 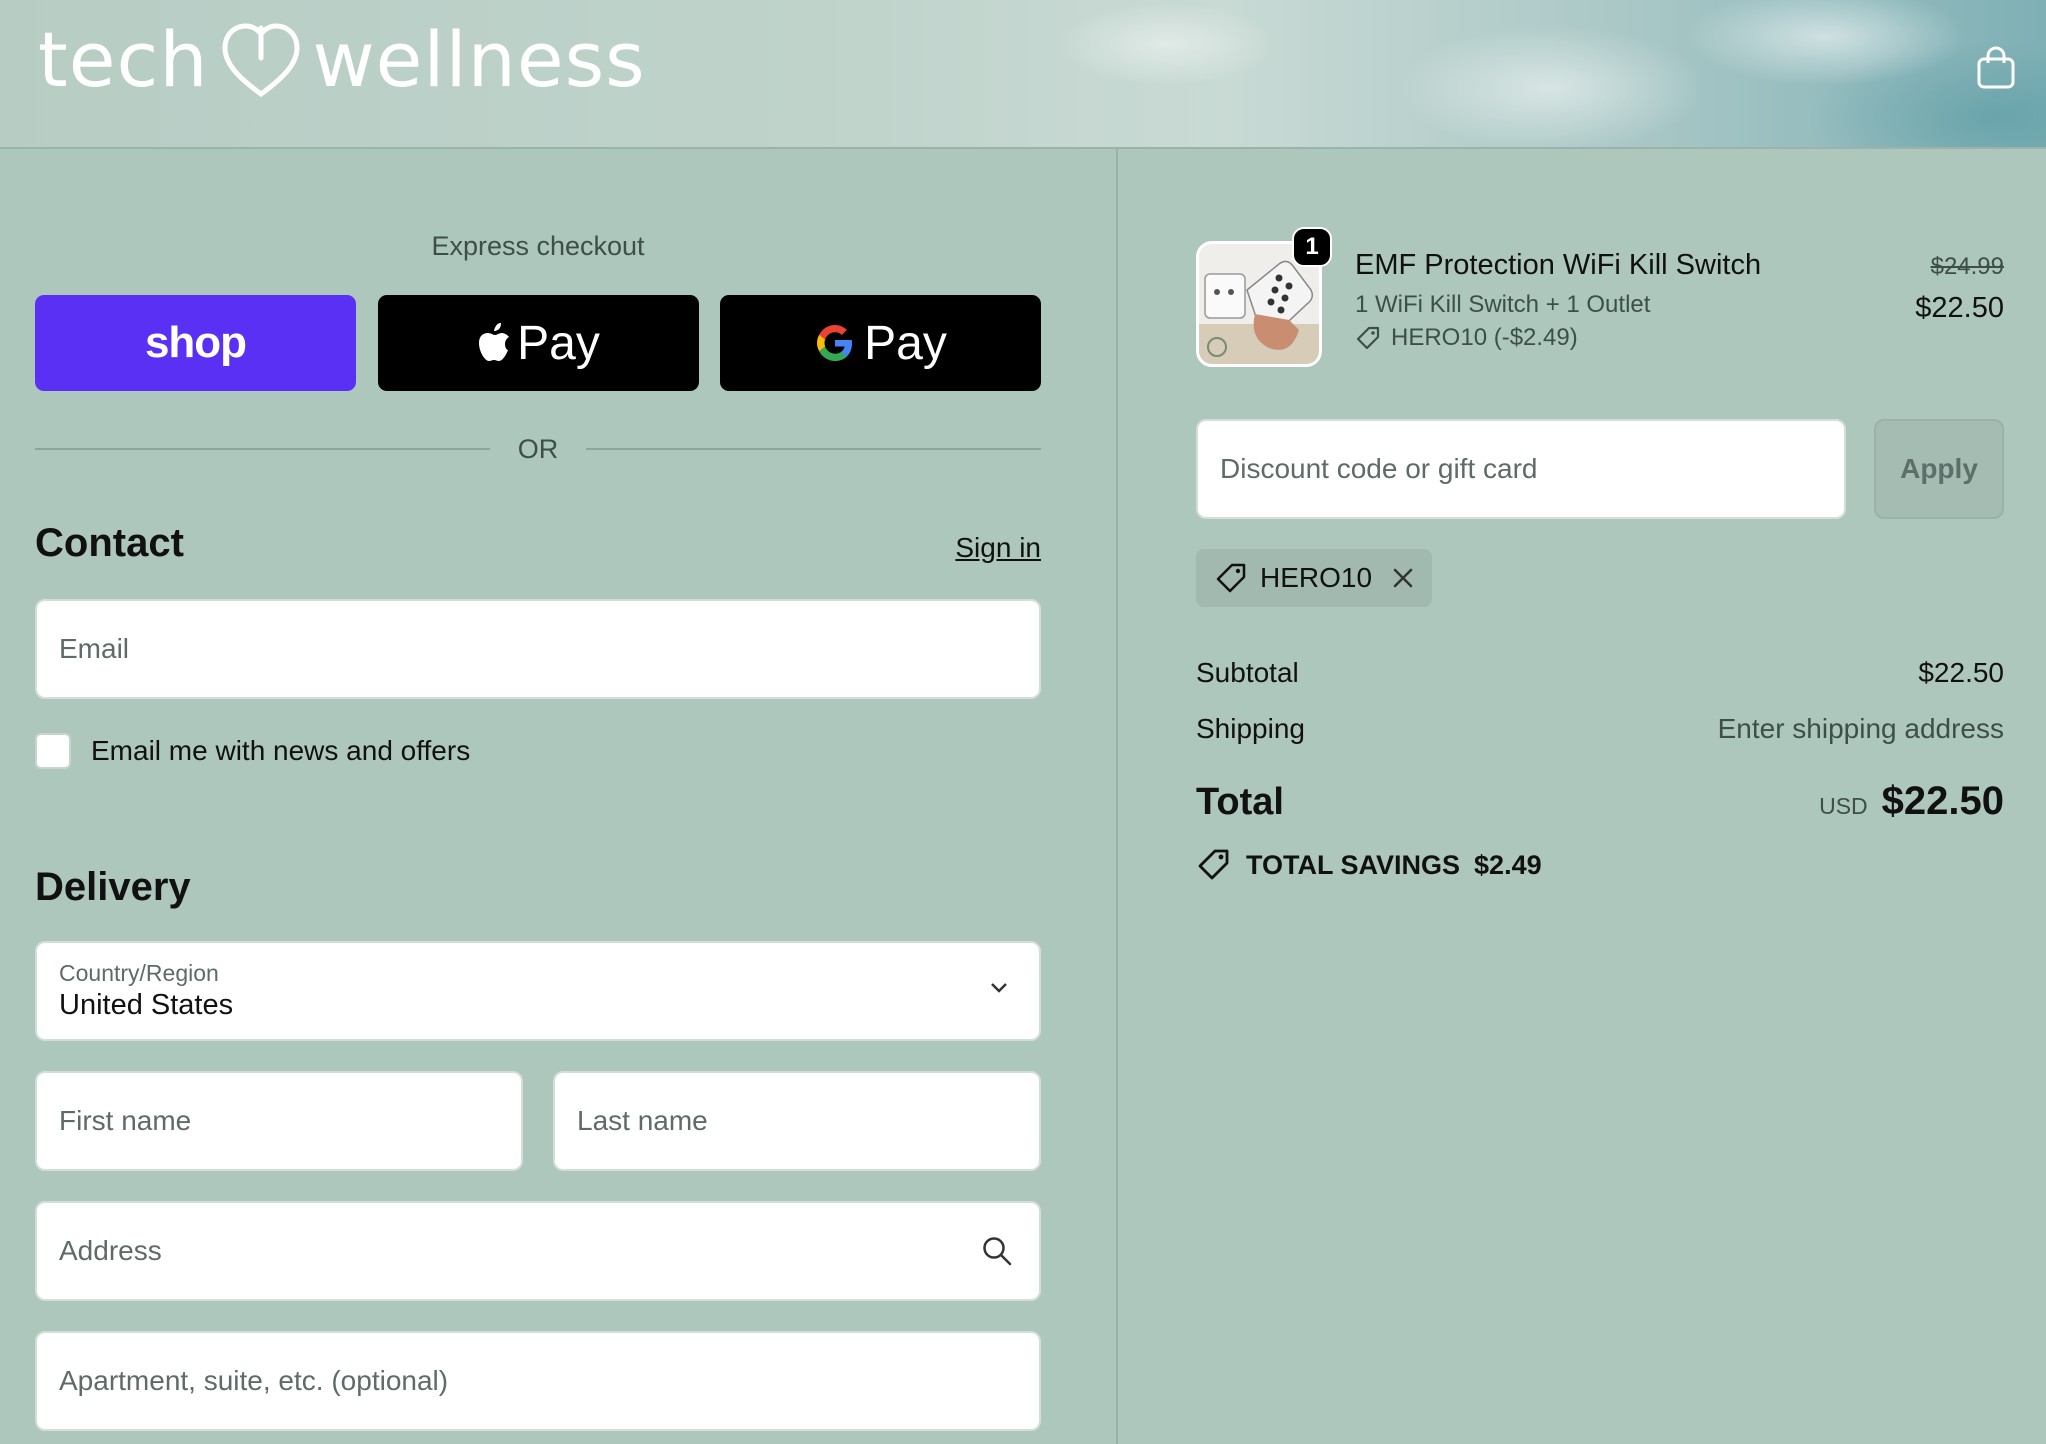 What do you see at coordinates (1843, 806) in the screenshot?
I see `total-currency: USD` at bounding box center [1843, 806].